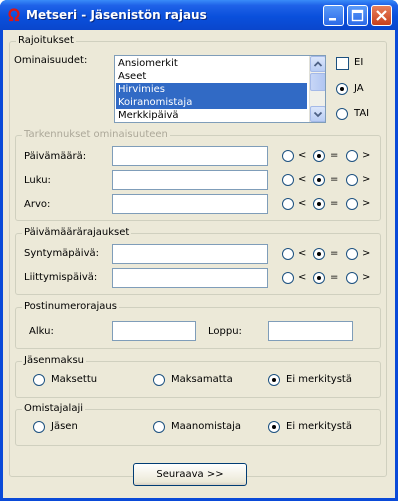 Image resolution: width=398 pixels, height=501 pixels. Describe the element at coordinates (319, 180) in the screenshot. I see `luku-eq-radio` at that location.